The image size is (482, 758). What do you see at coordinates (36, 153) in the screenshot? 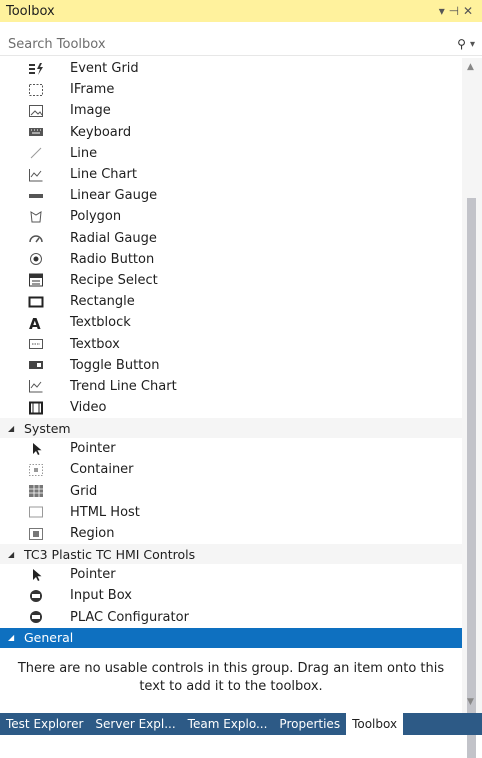
I see `line-icon` at bounding box center [36, 153].